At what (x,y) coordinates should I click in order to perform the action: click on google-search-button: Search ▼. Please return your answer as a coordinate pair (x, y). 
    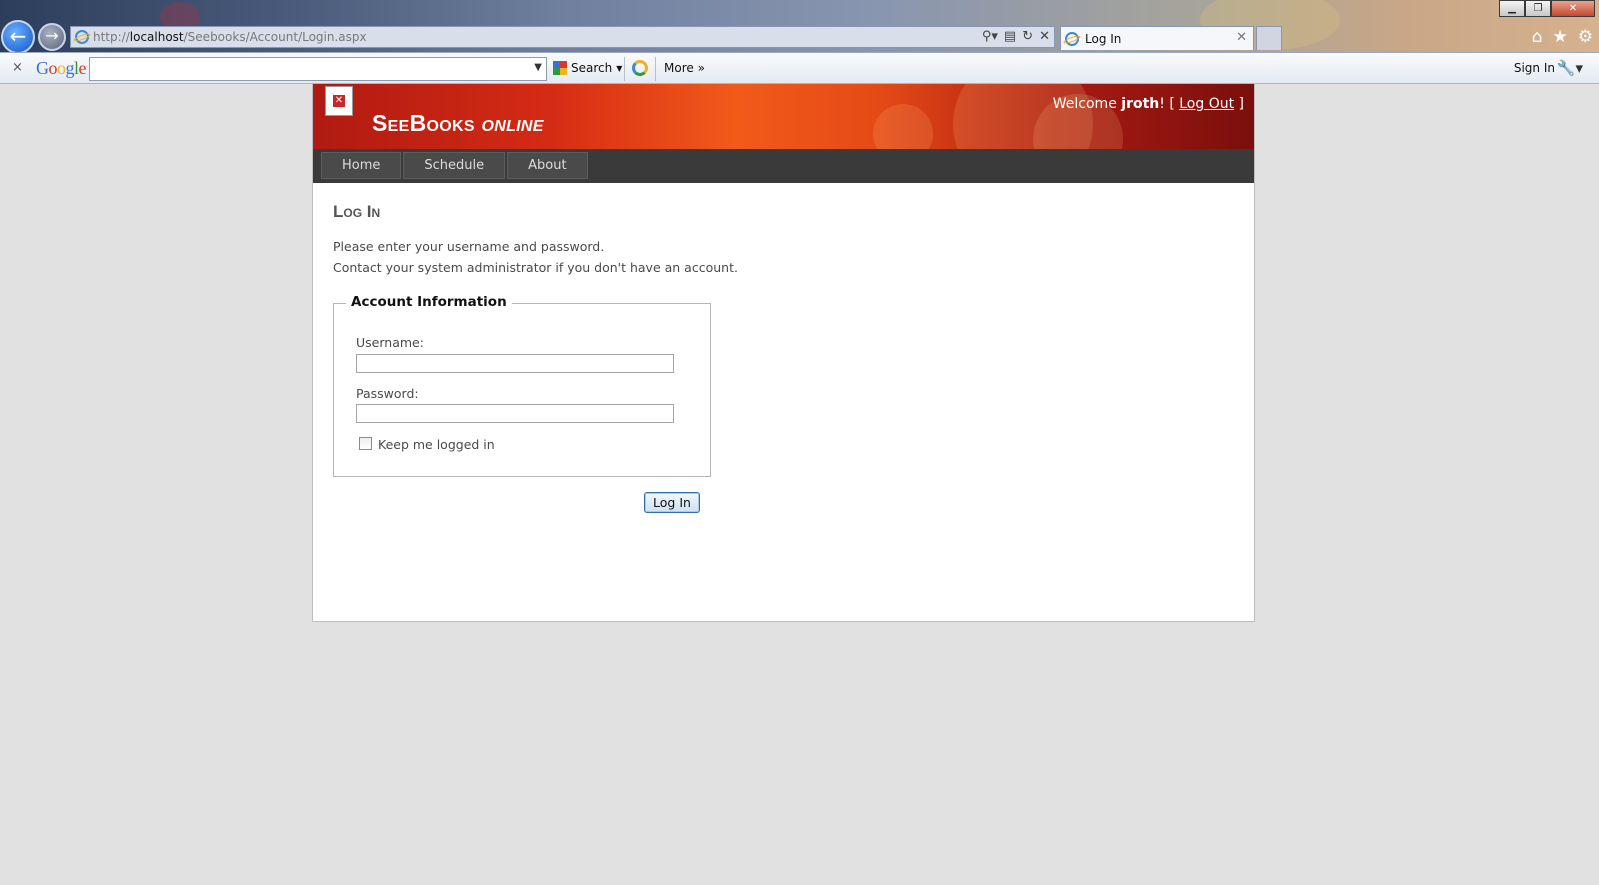
    Looking at the image, I should click on (587, 68).